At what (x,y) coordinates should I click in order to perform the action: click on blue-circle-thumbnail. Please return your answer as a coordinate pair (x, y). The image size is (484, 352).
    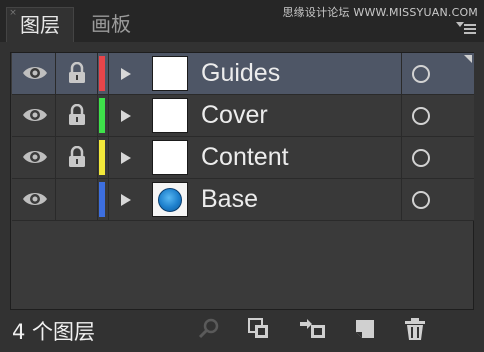
    Looking at the image, I should click on (170, 200).